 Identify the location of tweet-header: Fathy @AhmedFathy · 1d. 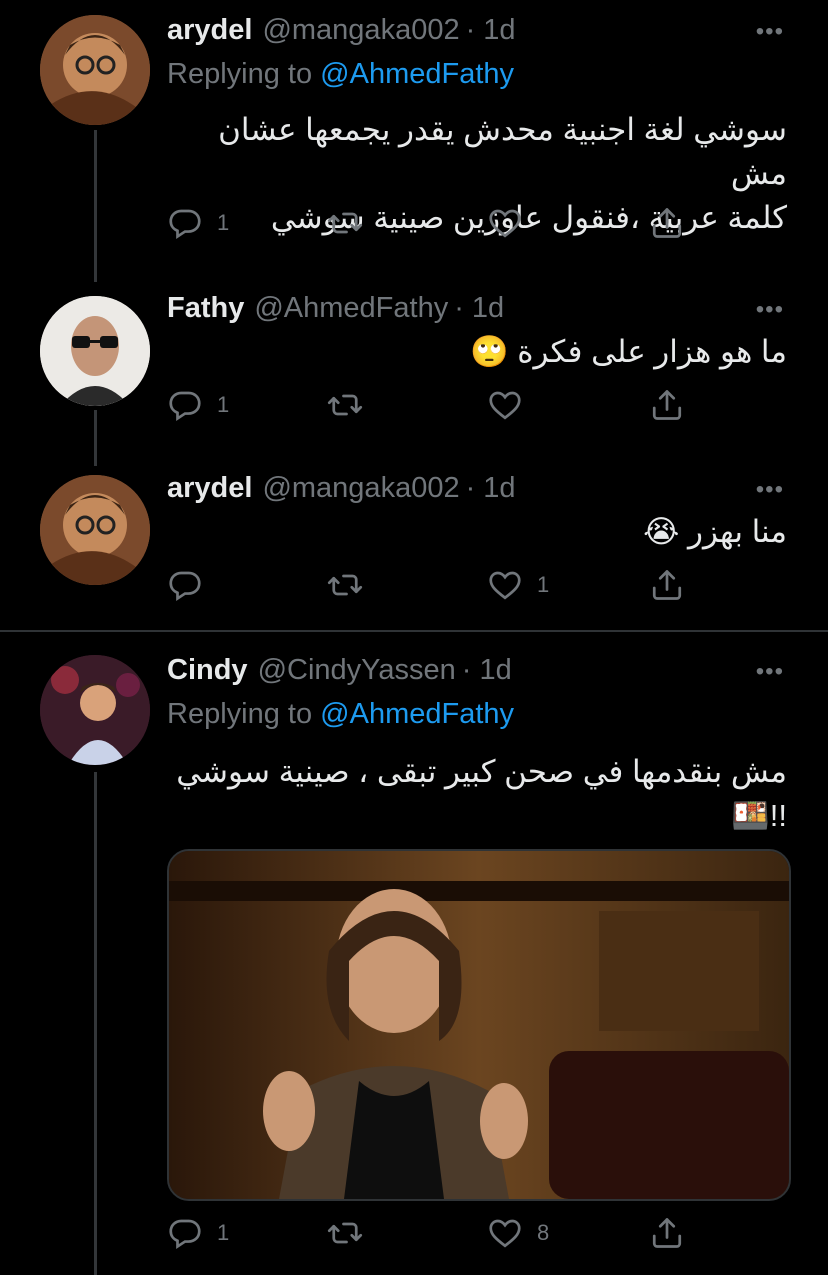
(335, 308).